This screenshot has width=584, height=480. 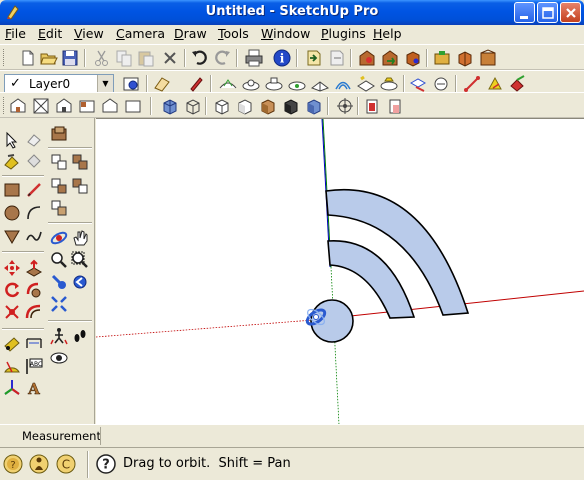 I want to click on warehouse-get-icon, so click(x=367, y=58).